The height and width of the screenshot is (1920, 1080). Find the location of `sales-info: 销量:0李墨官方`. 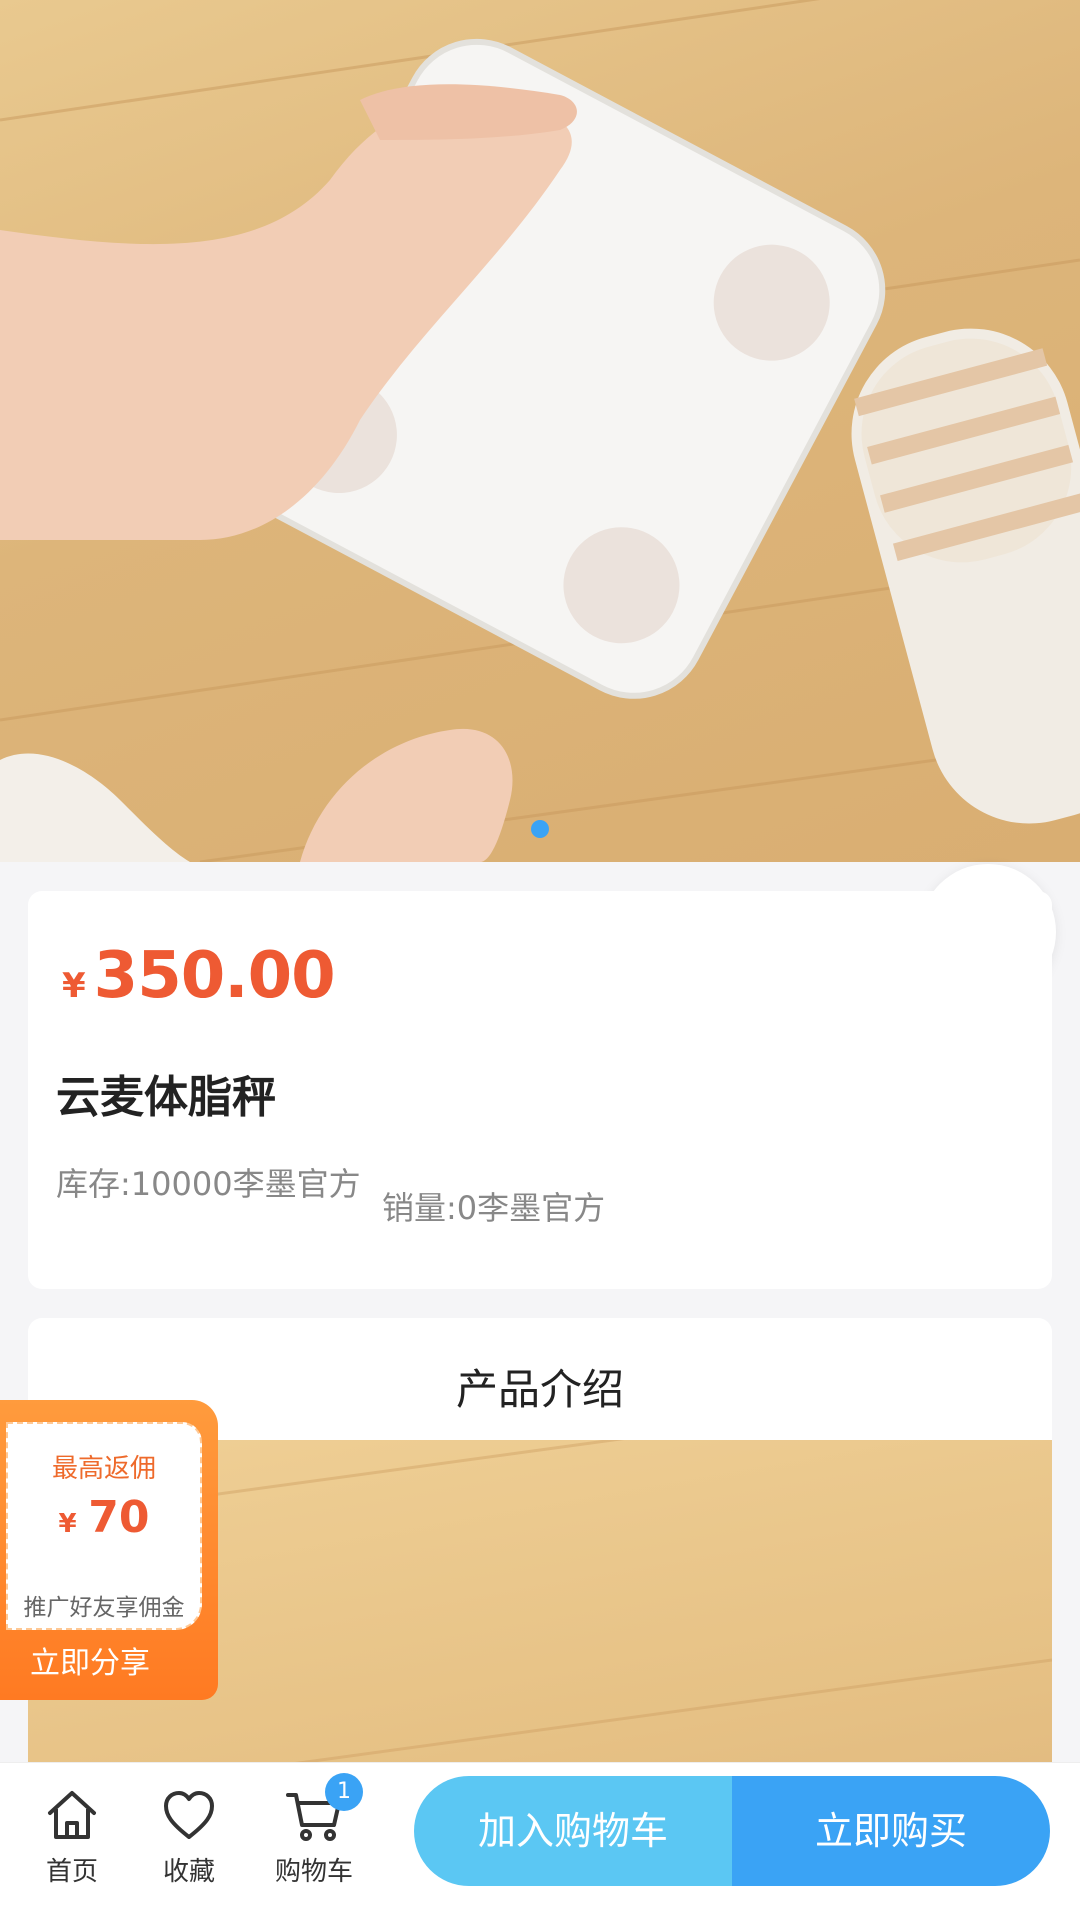

sales-info: 销量:0李墨官方 is located at coordinates (494, 1208).